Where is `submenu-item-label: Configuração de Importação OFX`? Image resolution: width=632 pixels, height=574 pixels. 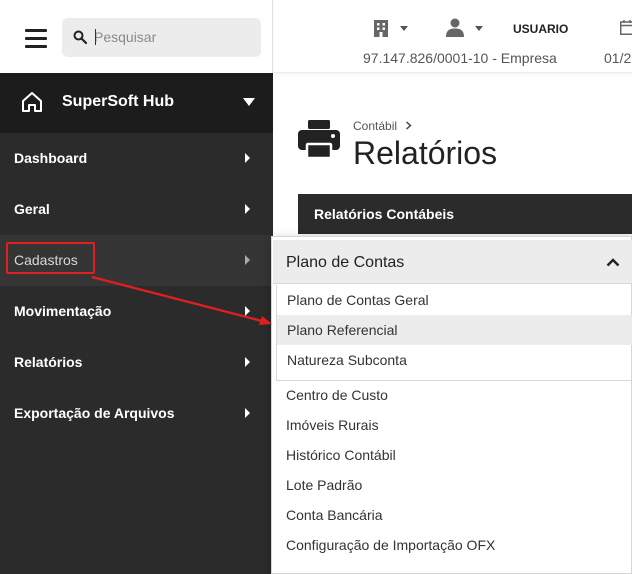
submenu-item-label: Configuração de Importação OFX is located at coordinates (391, 545).